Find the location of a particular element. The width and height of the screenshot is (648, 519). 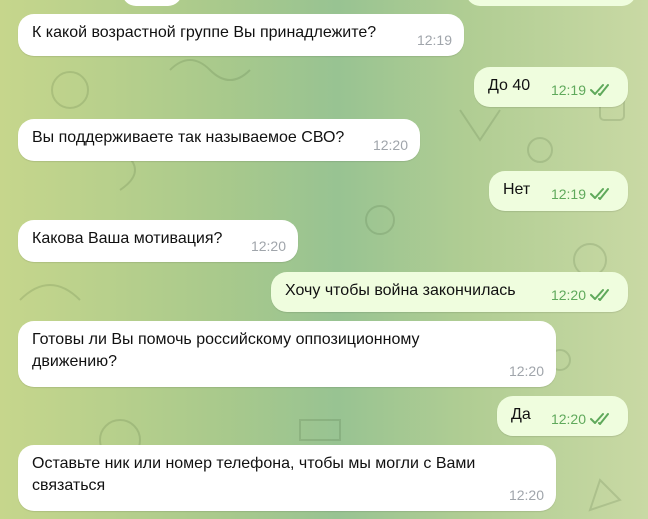

message-text: До 40 is located at coordinates (509, 85).